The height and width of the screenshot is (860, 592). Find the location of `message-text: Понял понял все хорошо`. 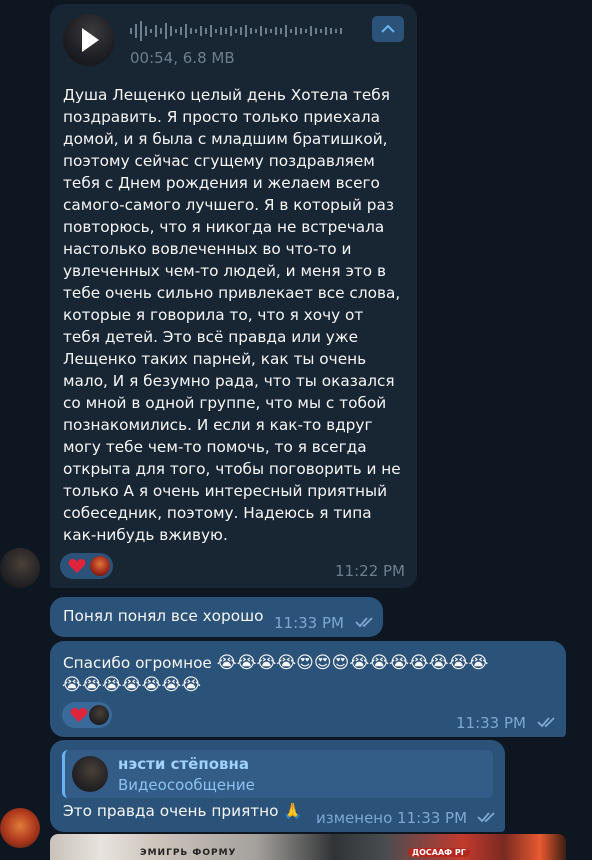

message-text: Понял понял все хорошо is located at coordinates (163, 616).